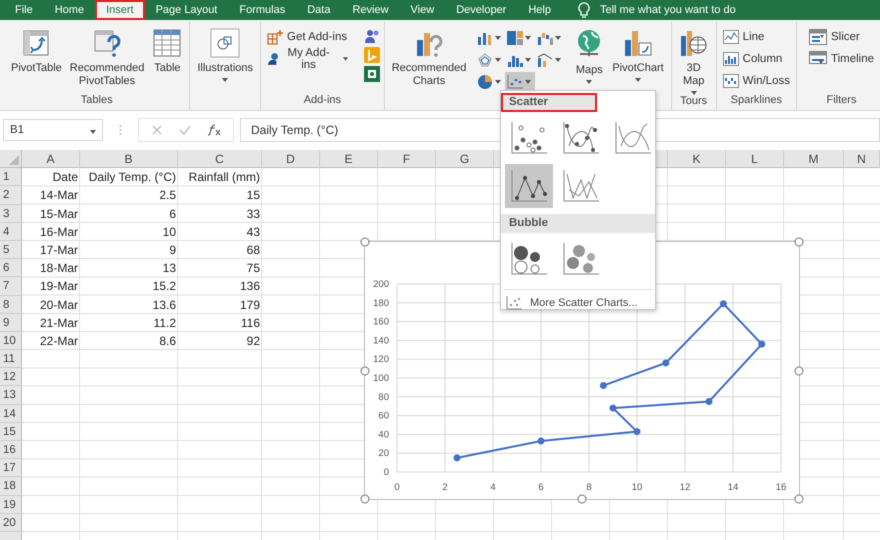 The height and width of the screenshot is (540, 880). I want to click on ribbon-button: Maps, so click(589, 56).